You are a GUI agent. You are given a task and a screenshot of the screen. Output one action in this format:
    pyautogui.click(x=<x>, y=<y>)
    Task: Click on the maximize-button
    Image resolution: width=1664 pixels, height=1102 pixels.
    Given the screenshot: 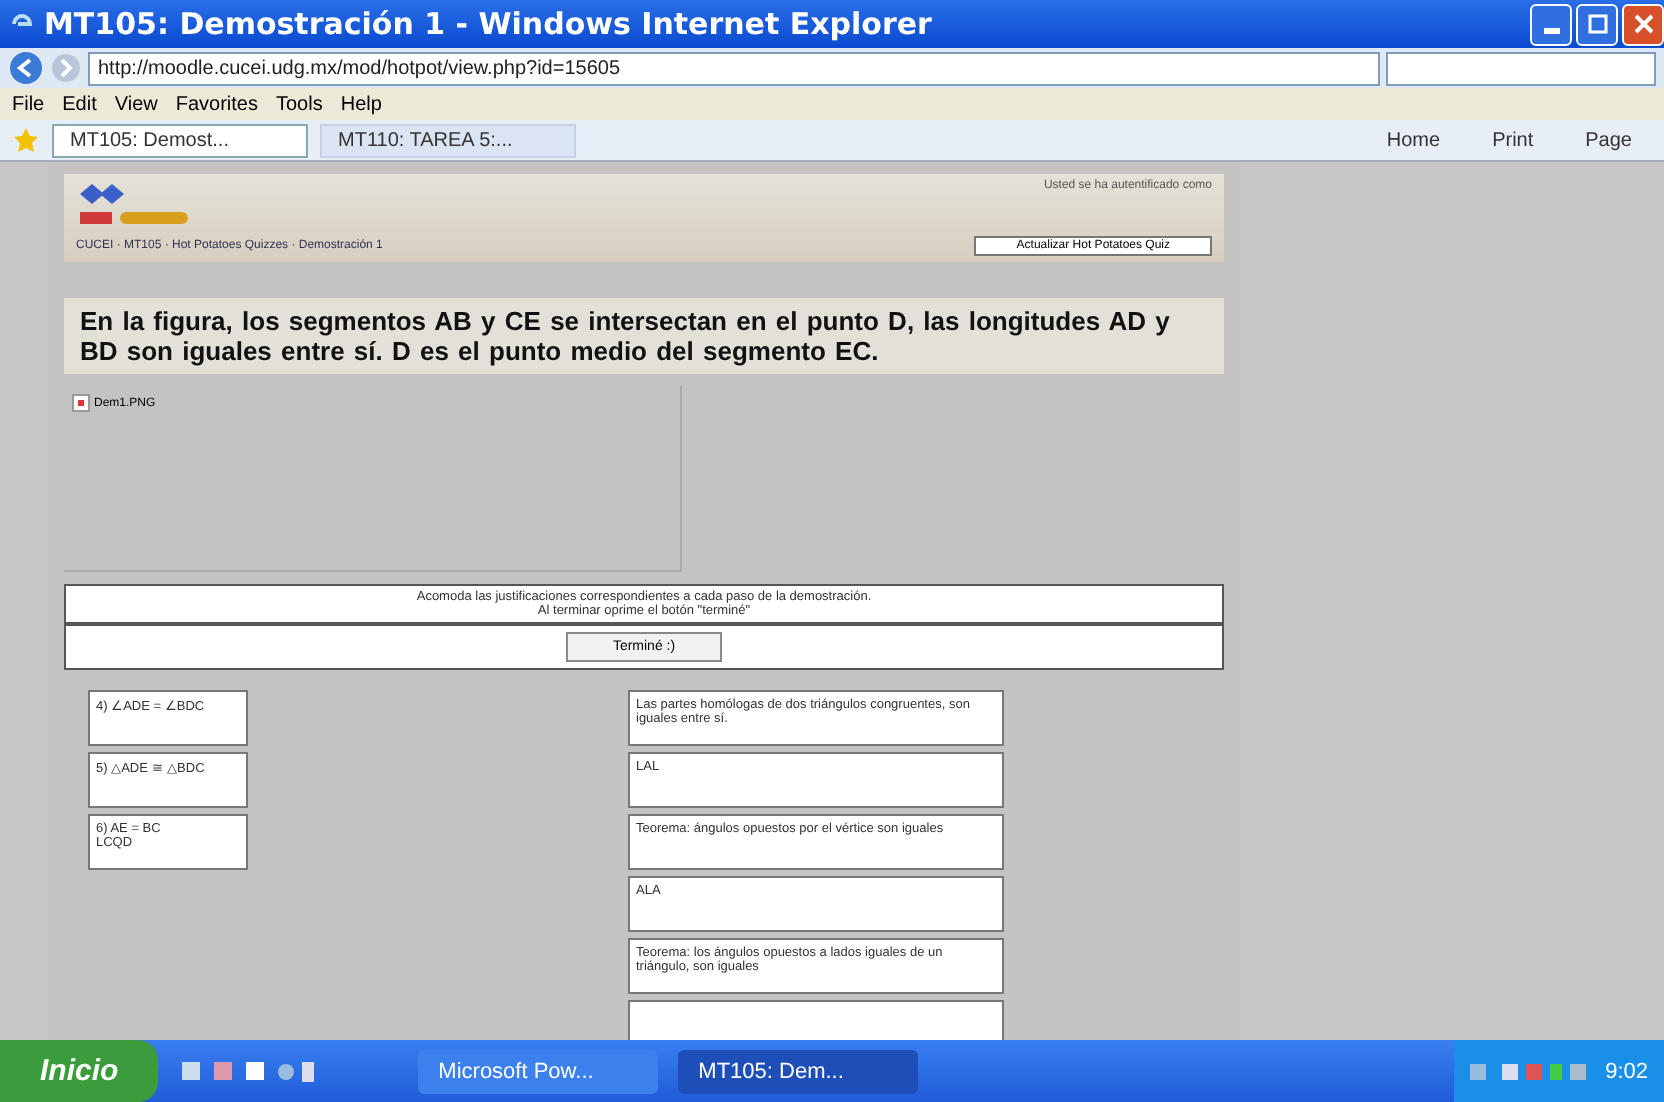 What is the action you would take?
    pyautogui.click(x=1597, y=24)
    